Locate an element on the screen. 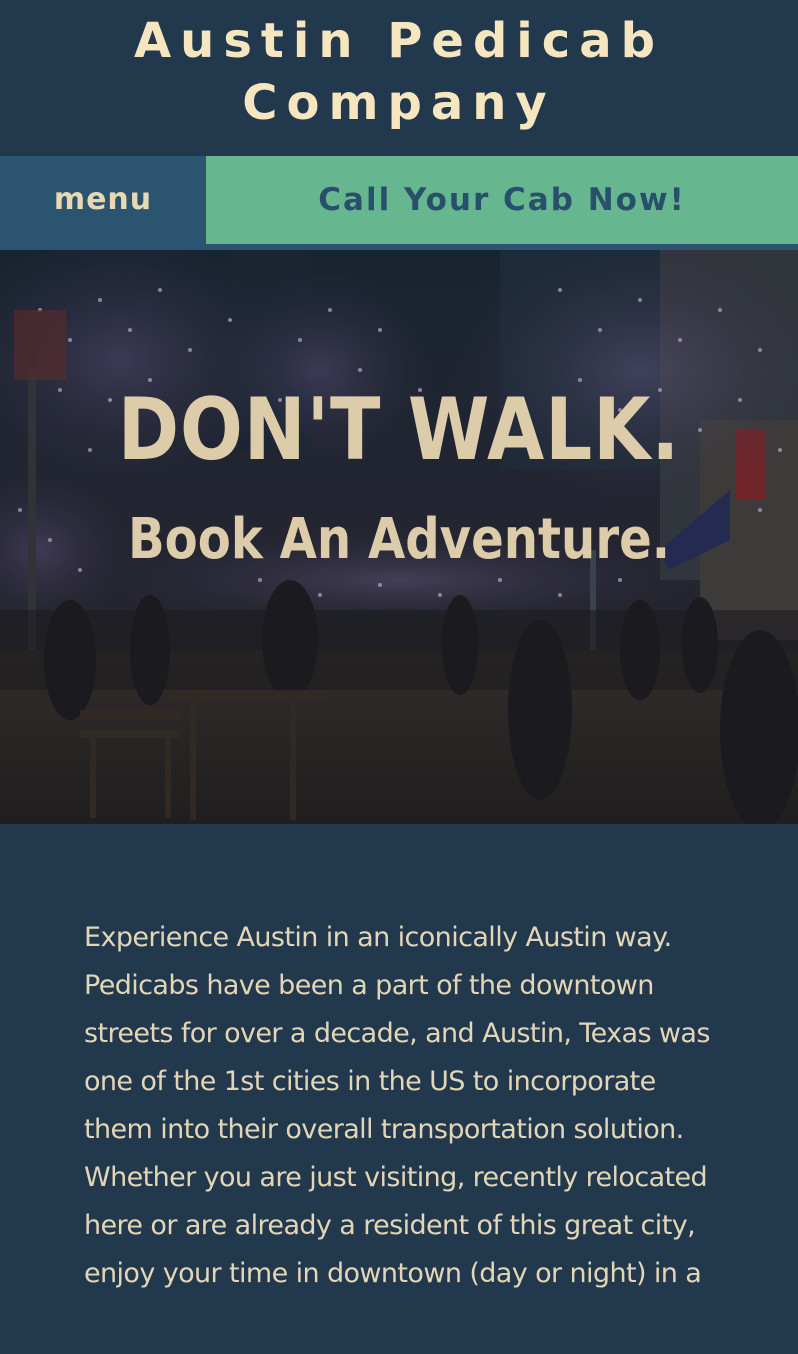  hero-headline: DON'T WALK. is located at coordinates (399, 430).